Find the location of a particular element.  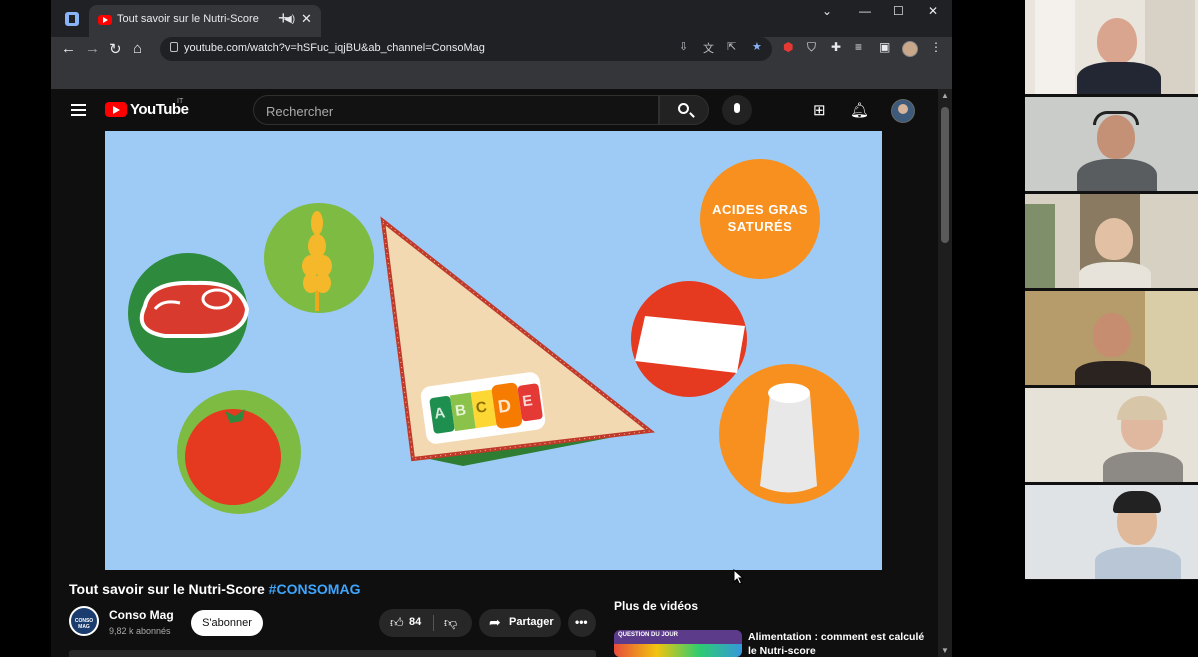

media-queue-icon: ≡ is located at coordinates (858, 47).